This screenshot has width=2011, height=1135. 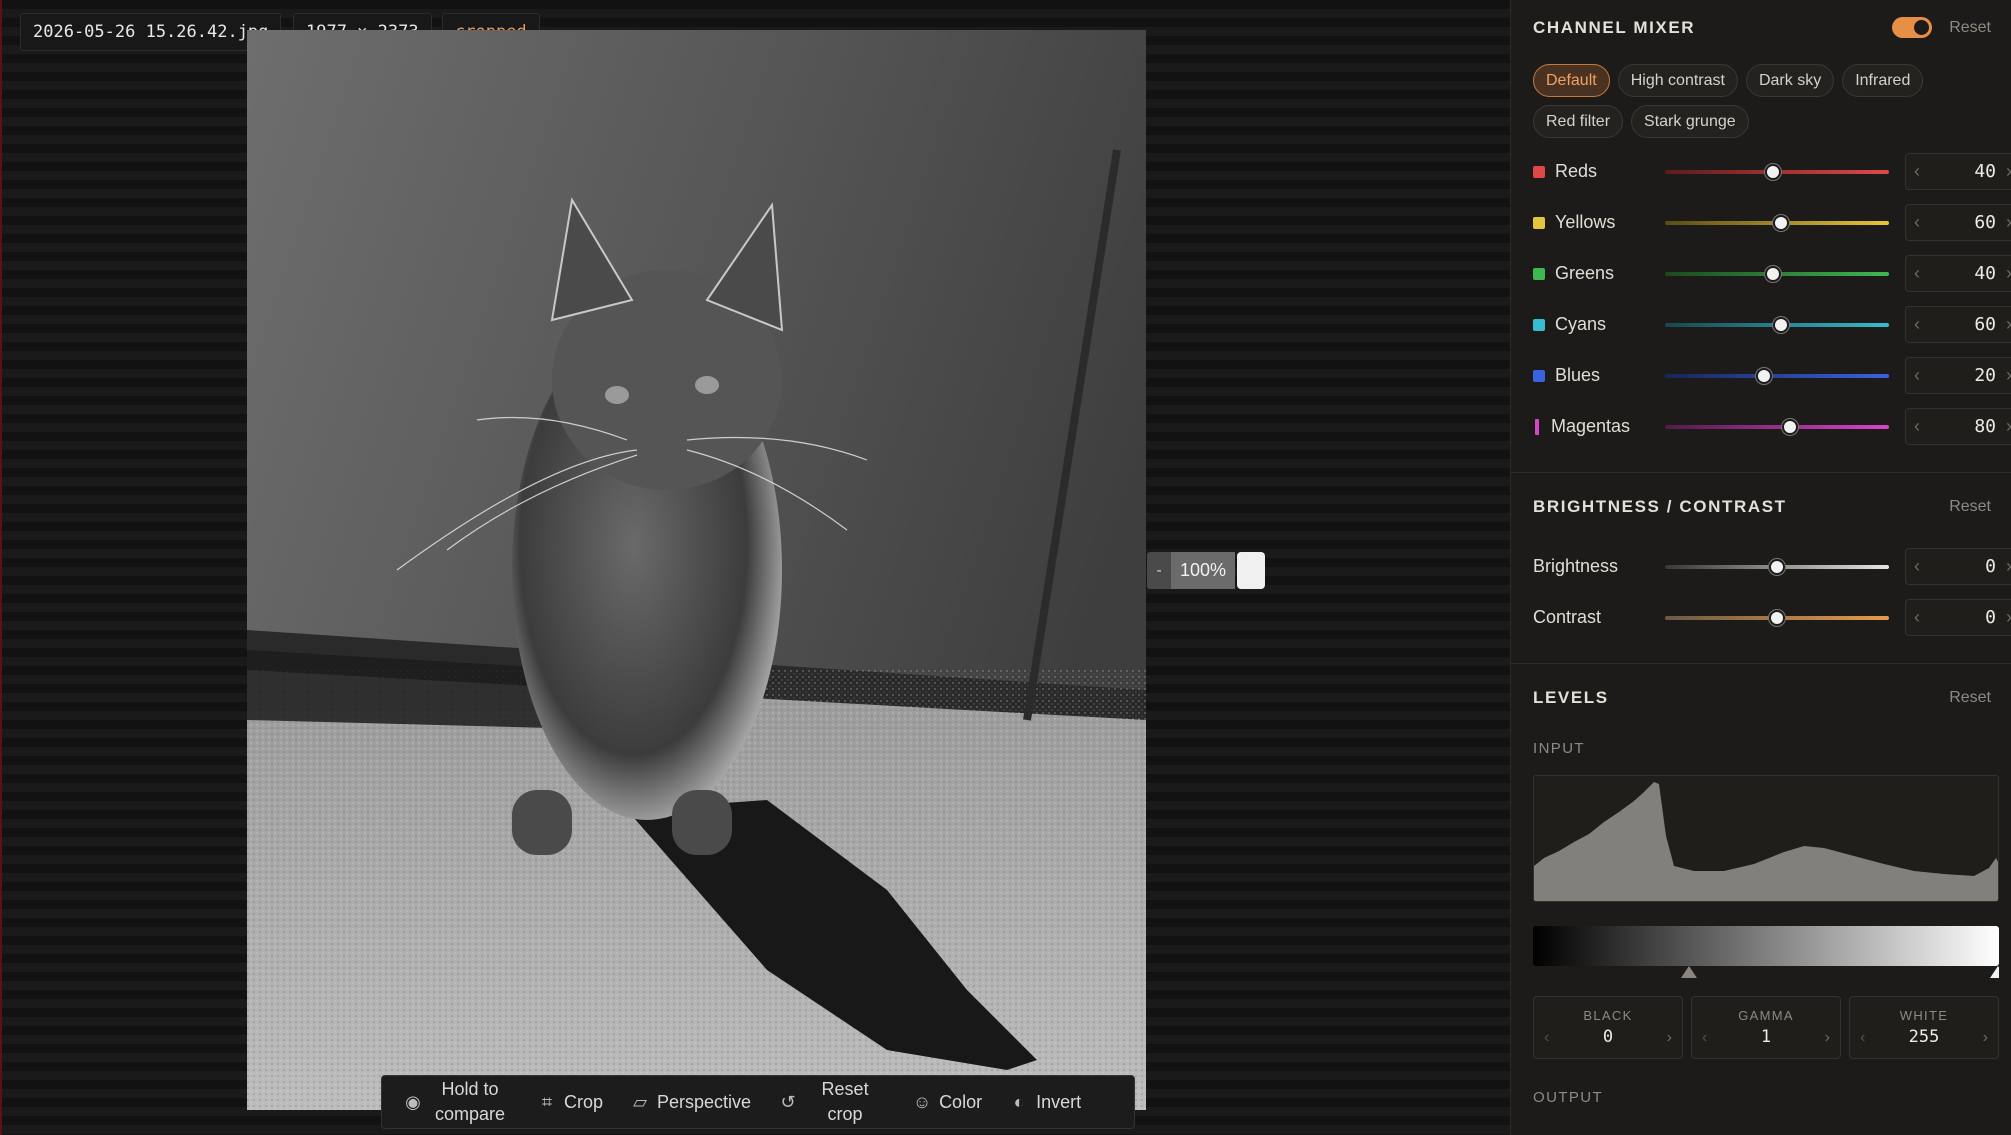 I want to click on channel-mixer-toggle, so click(x=1912, y=27).